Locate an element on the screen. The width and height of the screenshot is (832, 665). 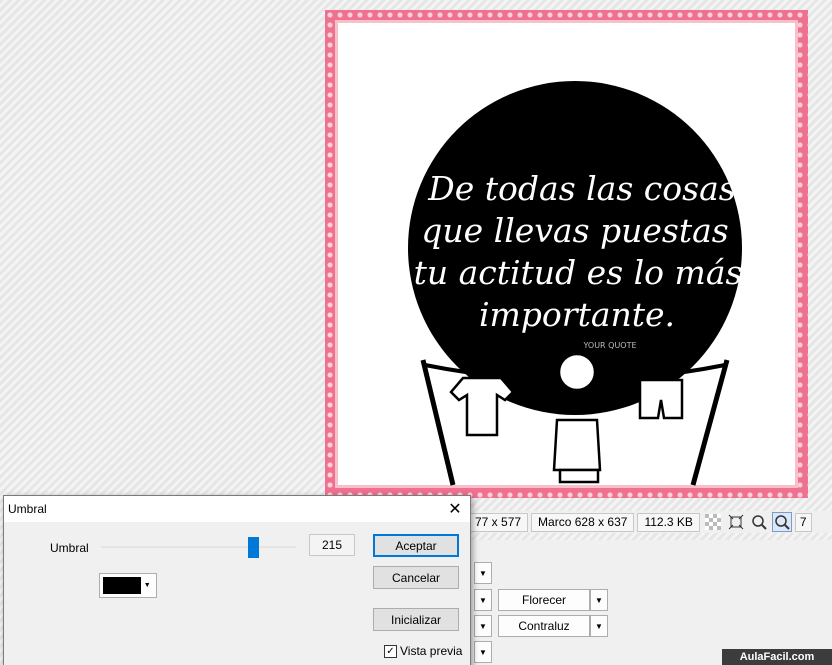
zoom-level-label: 7 is located at coordinates (803, 522).